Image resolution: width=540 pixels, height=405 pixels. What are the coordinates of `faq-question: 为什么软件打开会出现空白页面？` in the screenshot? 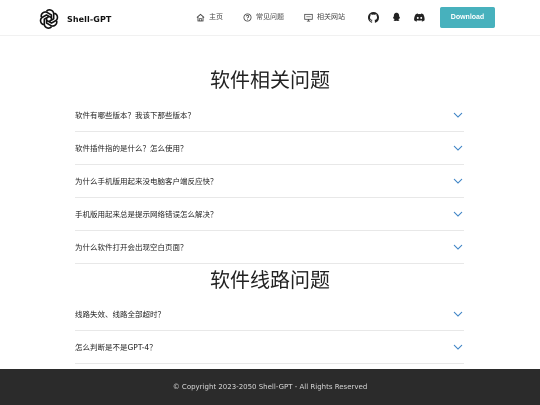 It's located at (131, 247).